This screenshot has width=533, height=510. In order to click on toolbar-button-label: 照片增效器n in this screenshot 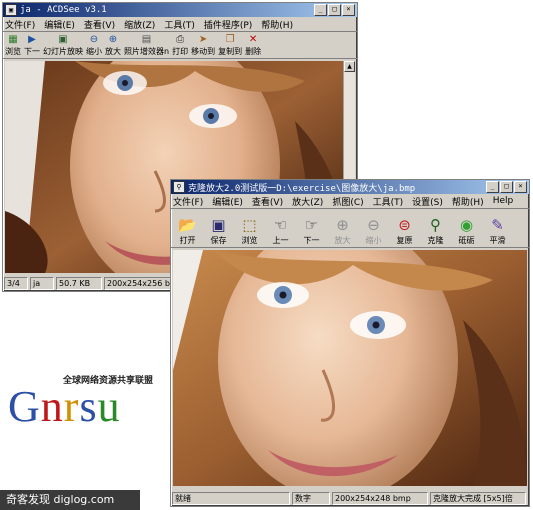, I will do `click(147, 51)`.